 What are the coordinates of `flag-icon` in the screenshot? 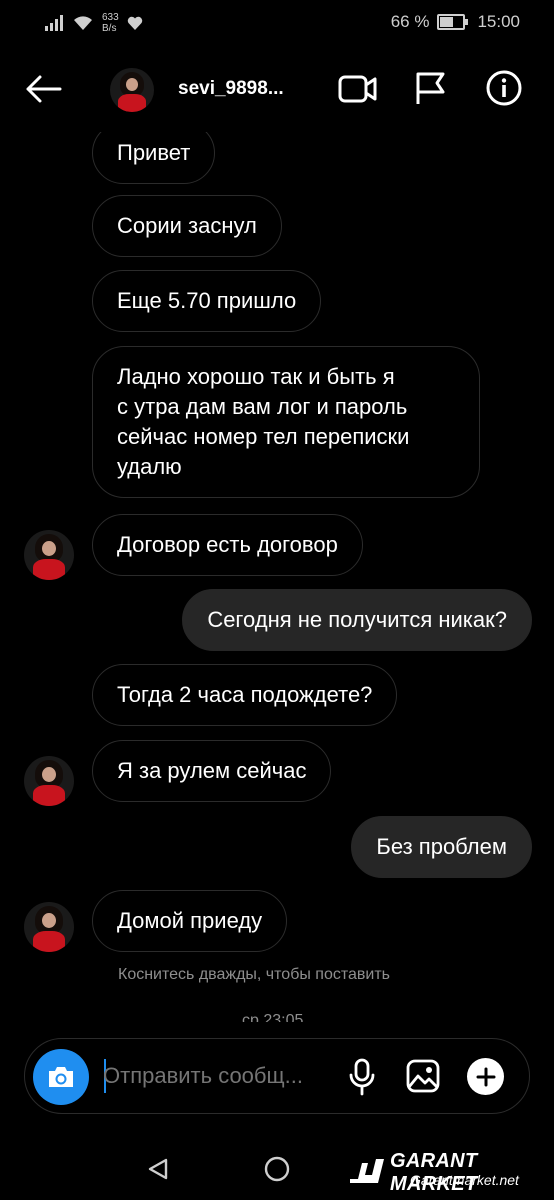 It's located at (431, 88).